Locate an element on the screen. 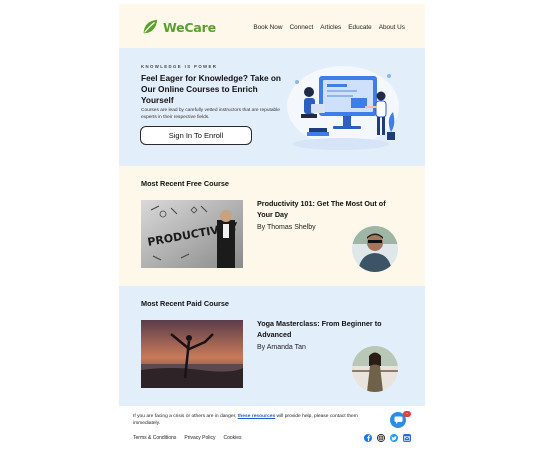 This screenshot has width=555, height=450. free-course-heading: Most Recent Free Course is located at coordinates (185, 183).